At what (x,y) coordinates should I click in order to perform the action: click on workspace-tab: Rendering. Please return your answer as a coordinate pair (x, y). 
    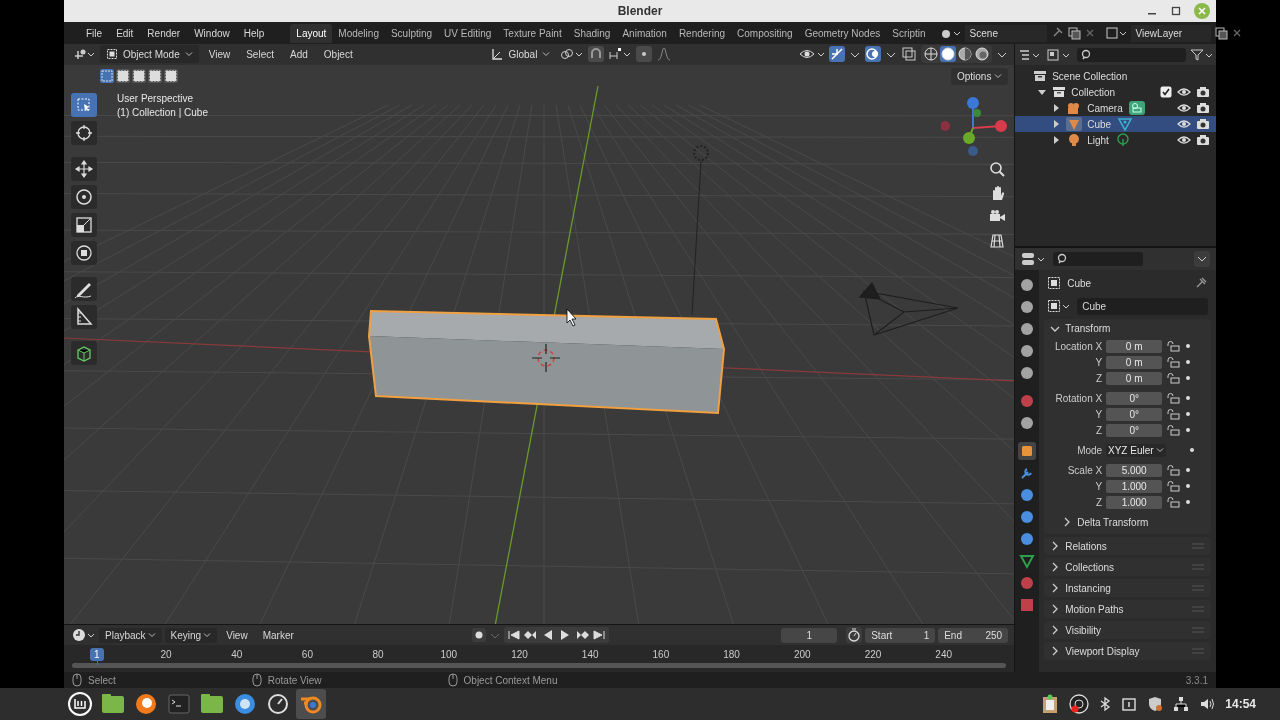
    Looking at the image, I should click on (702, 33).